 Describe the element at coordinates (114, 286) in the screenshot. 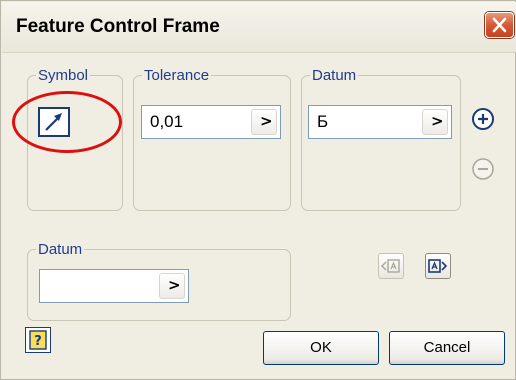

I see `datum-lower-field: >` at that location.